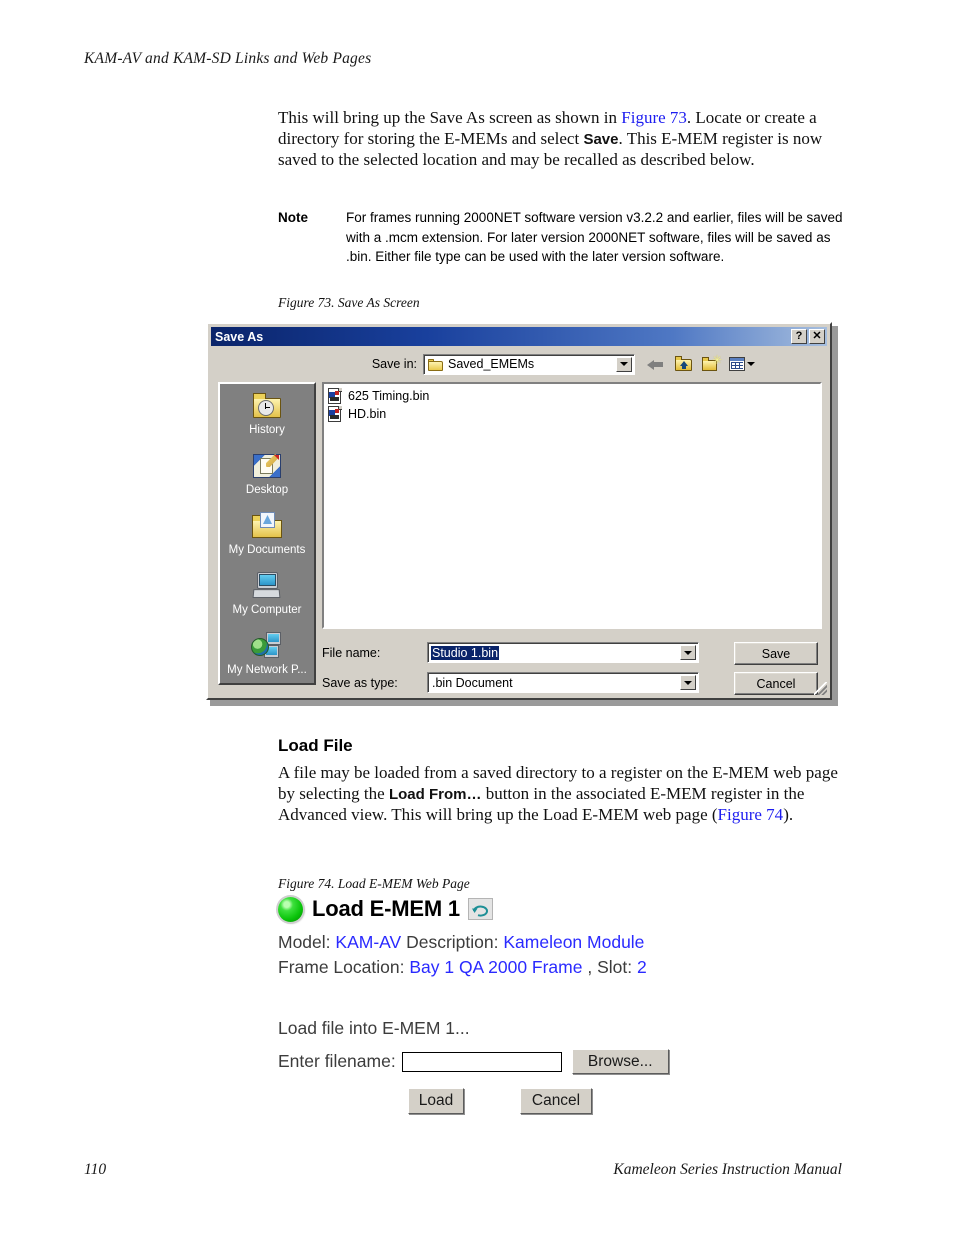 This screenshot has height=1235, width=954. Describe the element at coordinates (267, 550) in the screenshot. I see `place-label: My Documents` at that location.